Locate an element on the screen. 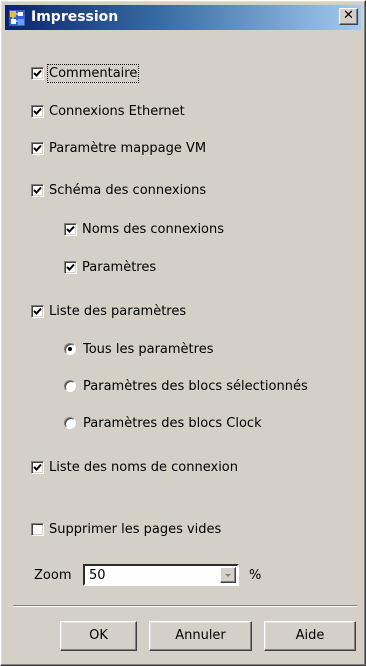 This screenshot has width=366, height=666. checkbox-parametres: Paramètres is located at coordinates (110, 267).